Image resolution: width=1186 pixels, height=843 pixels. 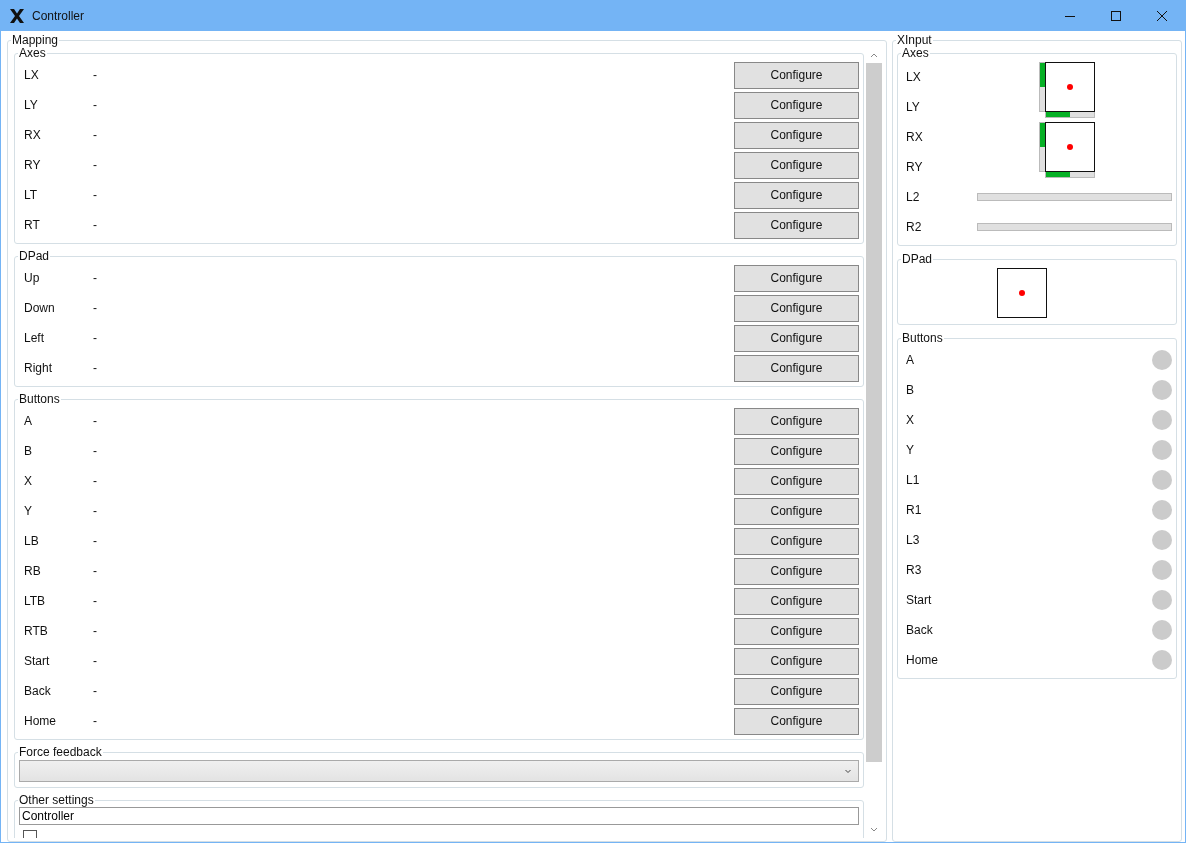 I want to click on group-title: Force feedback, so click(x=60, y=752).